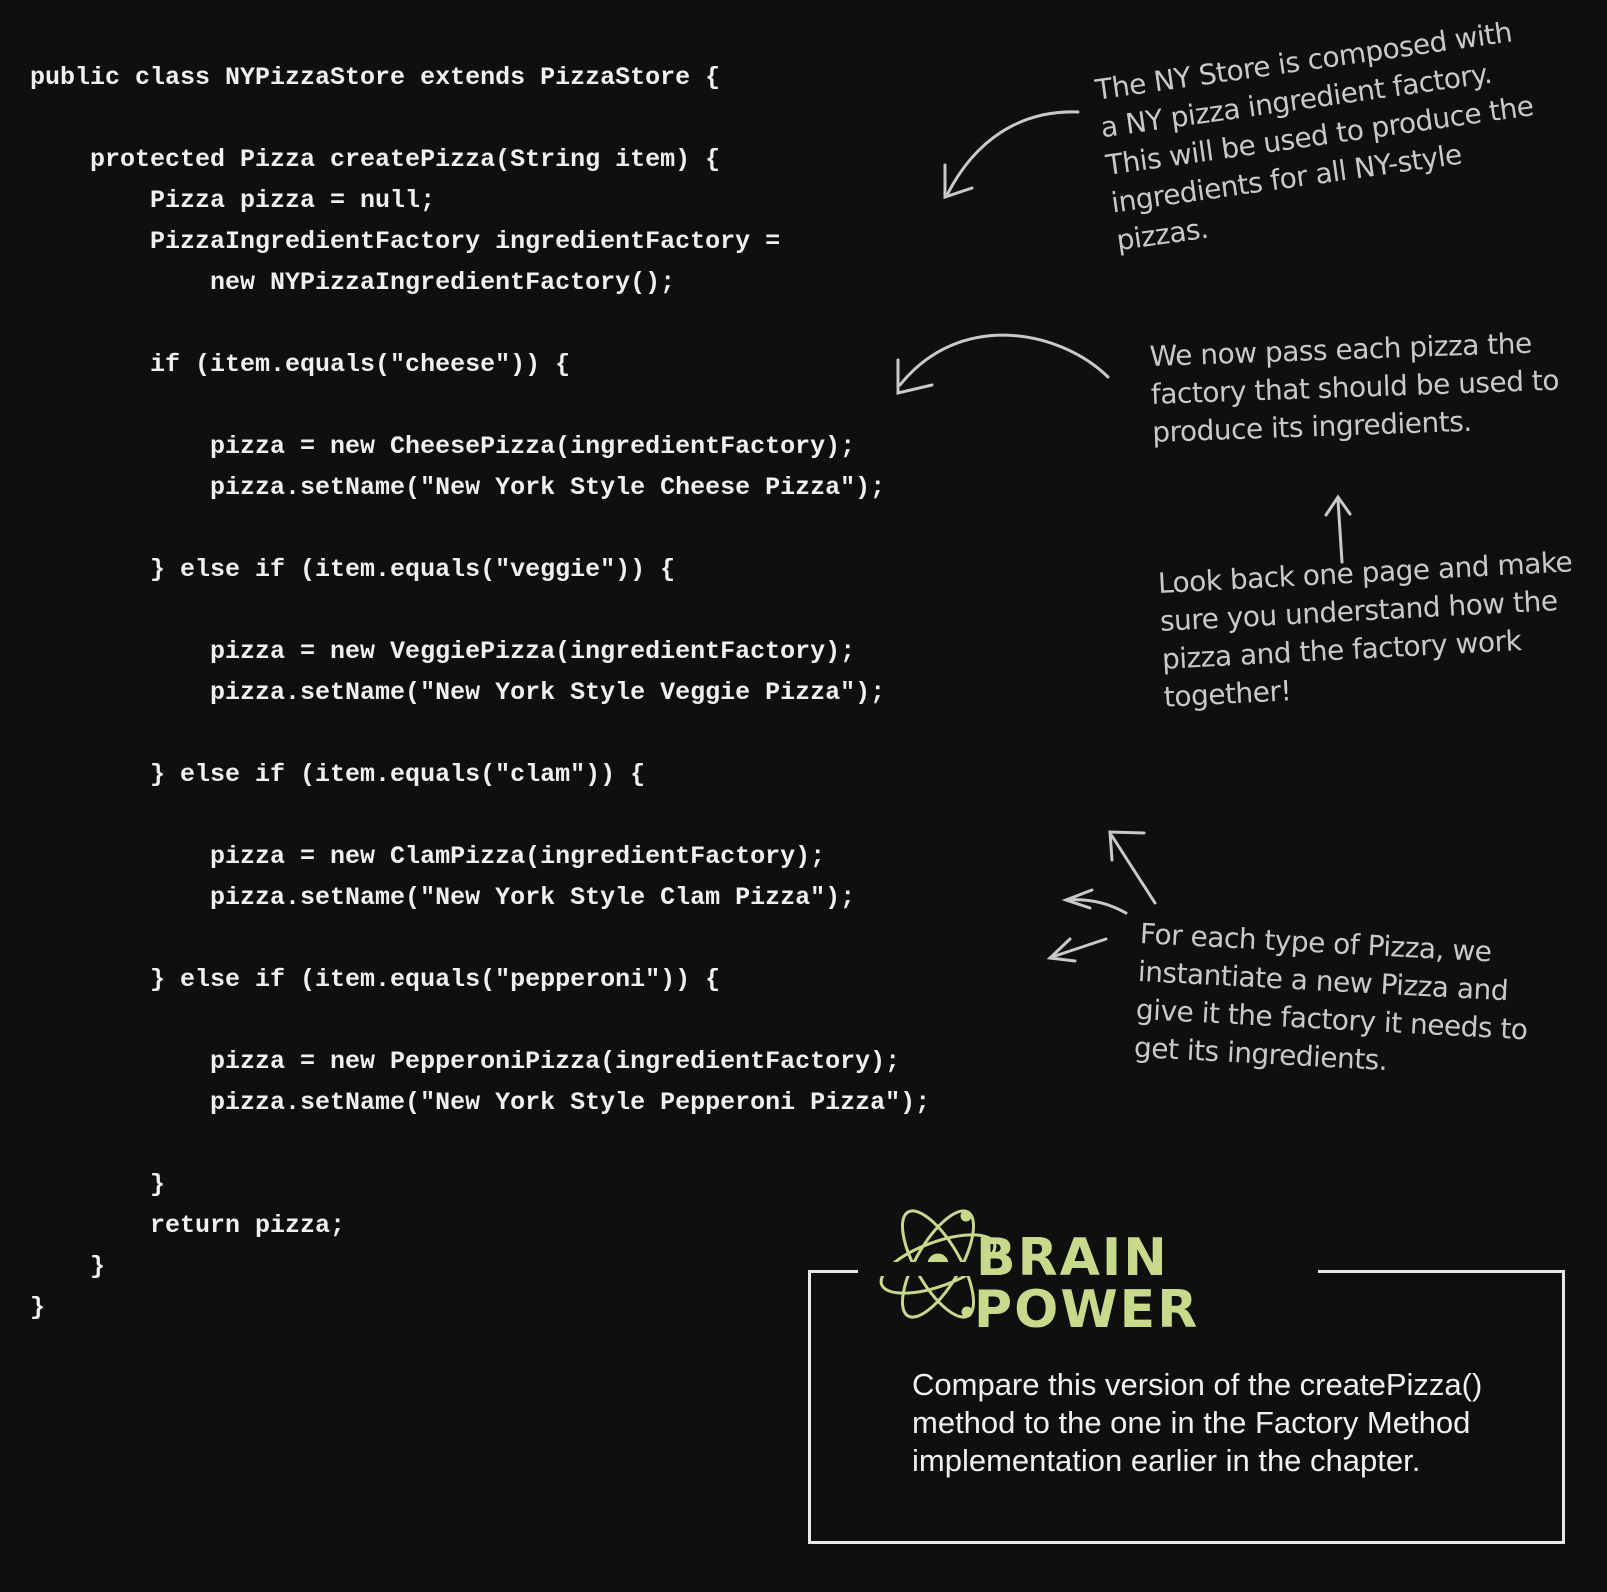  Describe the element at coordinates (1087, 1310) in the screenshot. I see `brain-power-title-line2: POWER` at that location.